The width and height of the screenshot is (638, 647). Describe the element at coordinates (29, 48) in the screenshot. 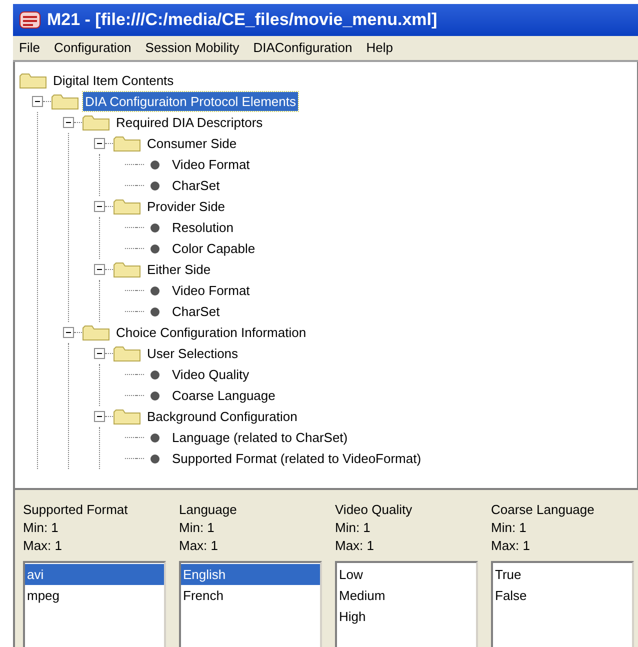

I see `menu-item: File` at that location.